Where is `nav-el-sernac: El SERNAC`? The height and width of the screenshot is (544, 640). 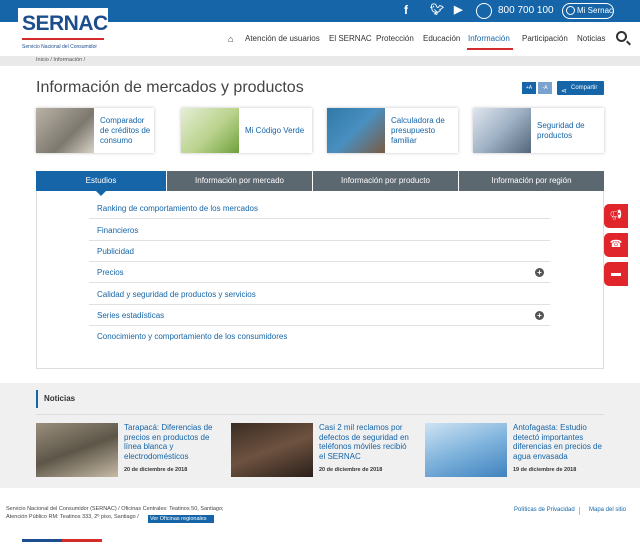
nav-el-sernac: El SERNAC is located at coordinates (350, 38).